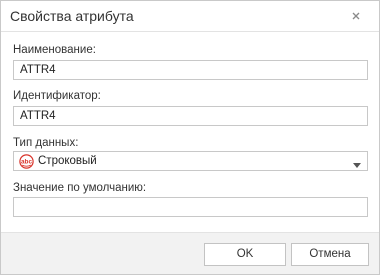 This screenshot has height=275, width=380. I want to click on name-label: Наименование:, so click(54, 50).